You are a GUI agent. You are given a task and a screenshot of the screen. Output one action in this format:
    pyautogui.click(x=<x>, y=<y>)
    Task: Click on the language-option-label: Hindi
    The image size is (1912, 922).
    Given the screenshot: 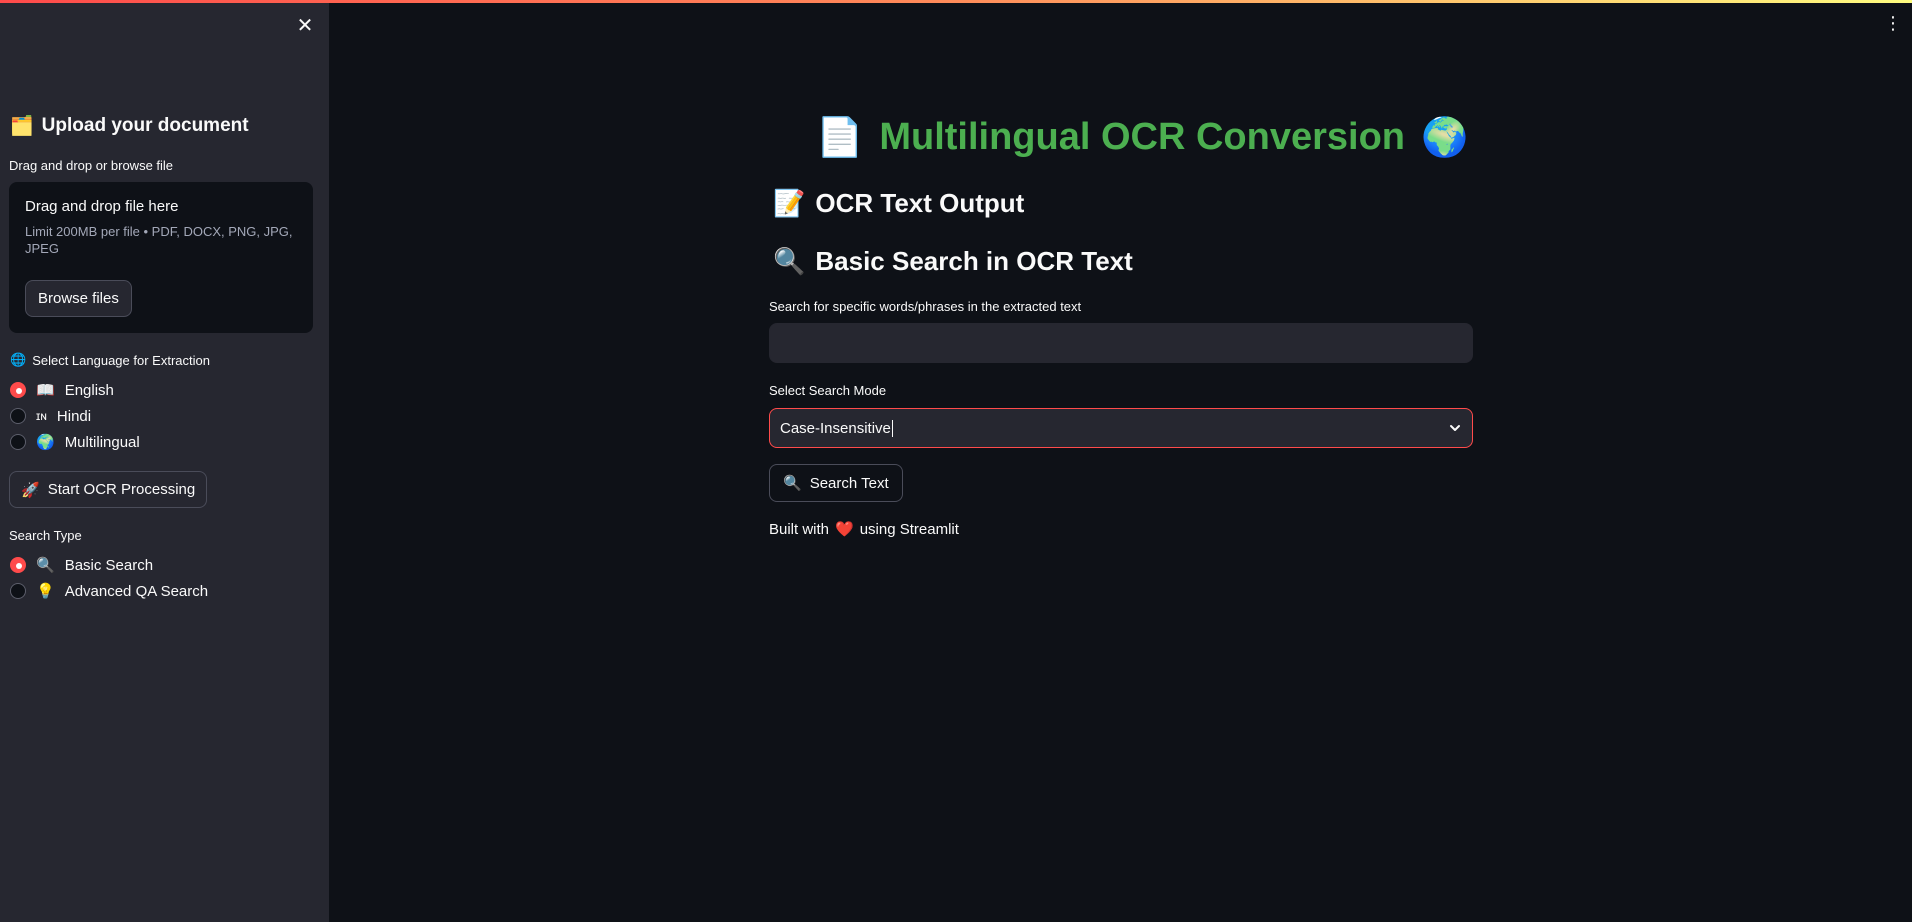 What is the action you would take?
    pyautogui.click(x=74, y=416)
    